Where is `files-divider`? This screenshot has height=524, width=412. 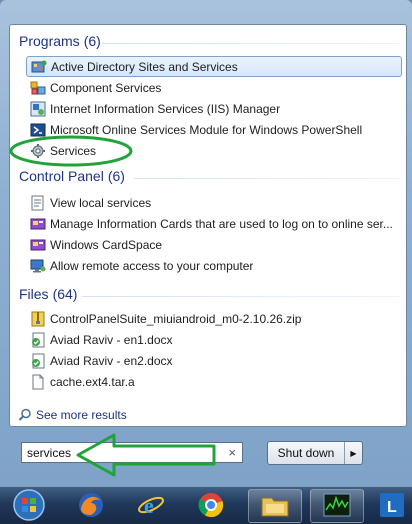
files-divider is located at coordinates (241, 296).